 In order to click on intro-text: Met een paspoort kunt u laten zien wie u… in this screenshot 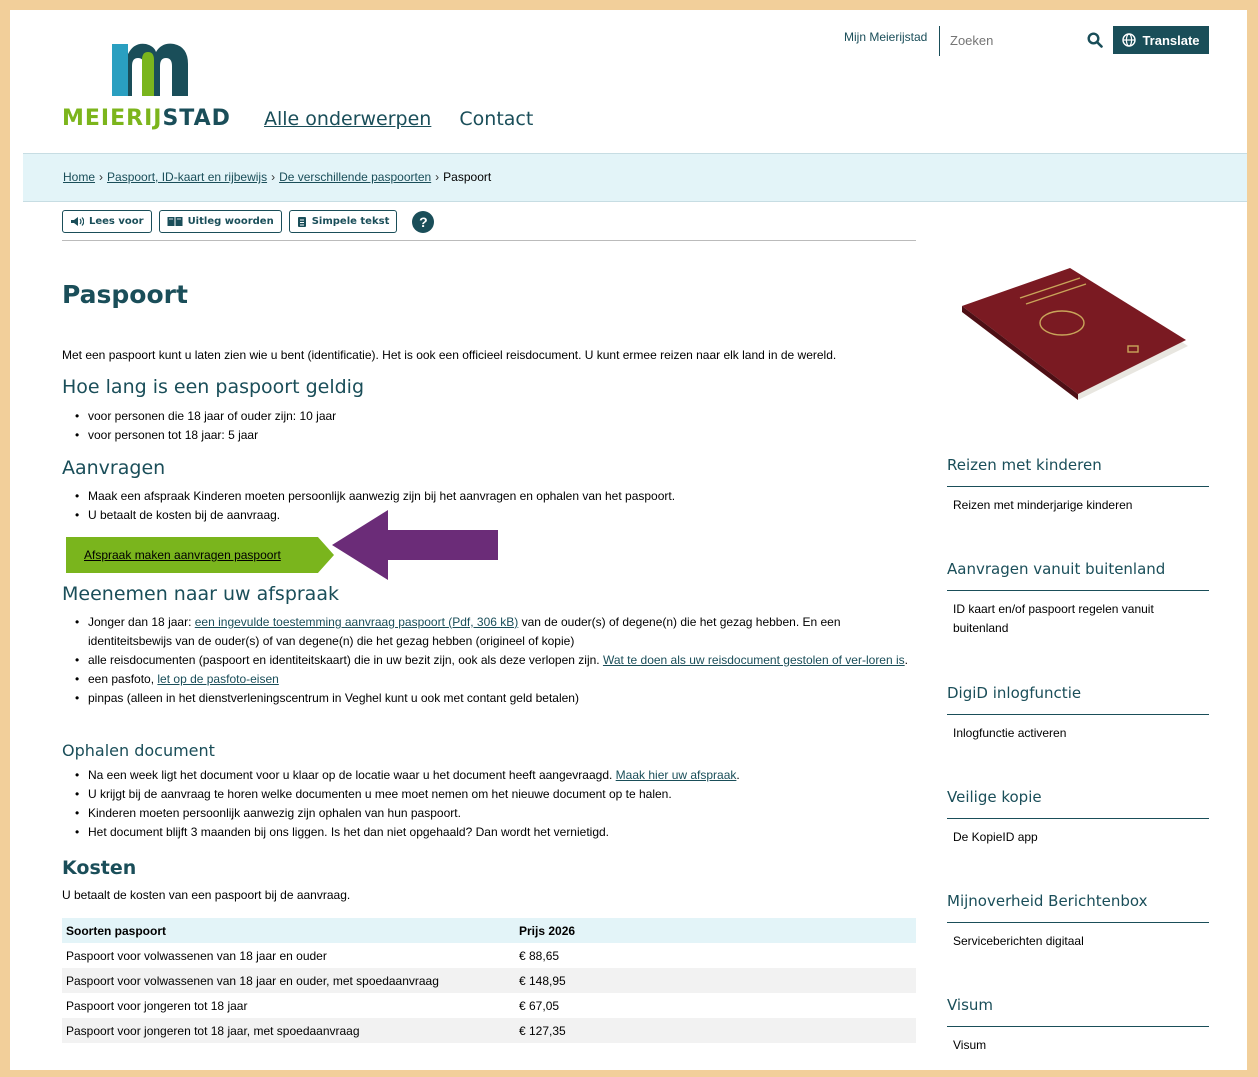, I will do `click(449, 355)`.